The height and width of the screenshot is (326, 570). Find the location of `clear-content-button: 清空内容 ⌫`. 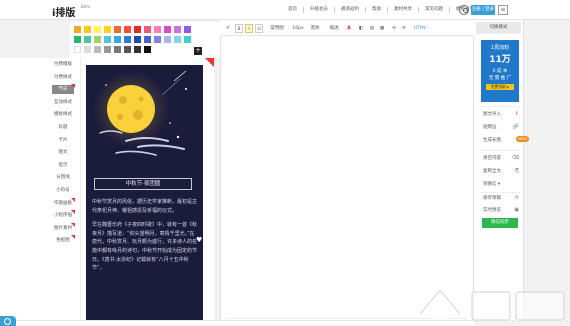

clear-content-button: 清空内容 ⌫ is located at coordinates (501, 158).